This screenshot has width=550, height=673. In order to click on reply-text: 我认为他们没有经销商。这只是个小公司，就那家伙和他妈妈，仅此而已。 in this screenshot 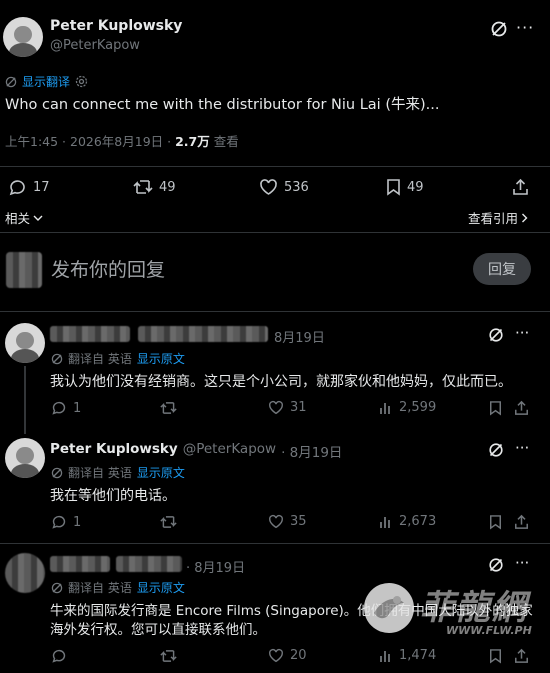, I will do `click(281, 382)`.